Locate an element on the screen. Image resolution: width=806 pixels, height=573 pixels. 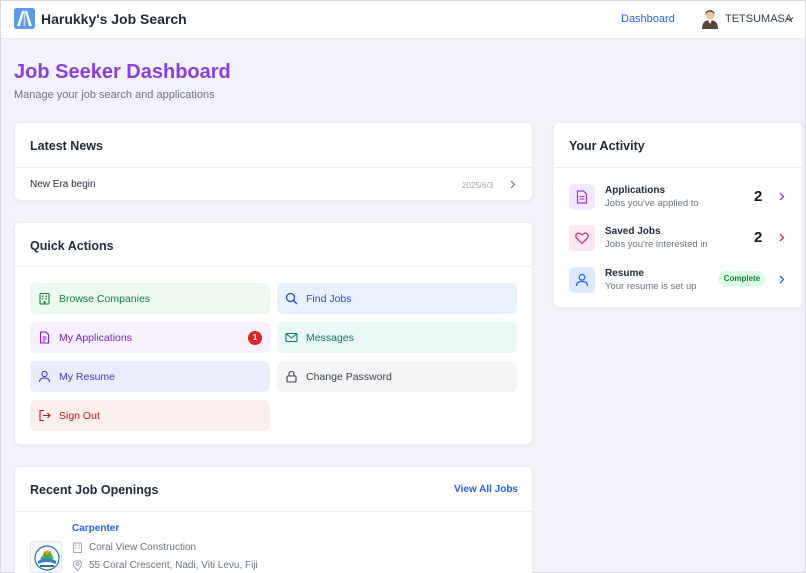
sign-out-button: Sign Out is located at coordinates (150, 415).